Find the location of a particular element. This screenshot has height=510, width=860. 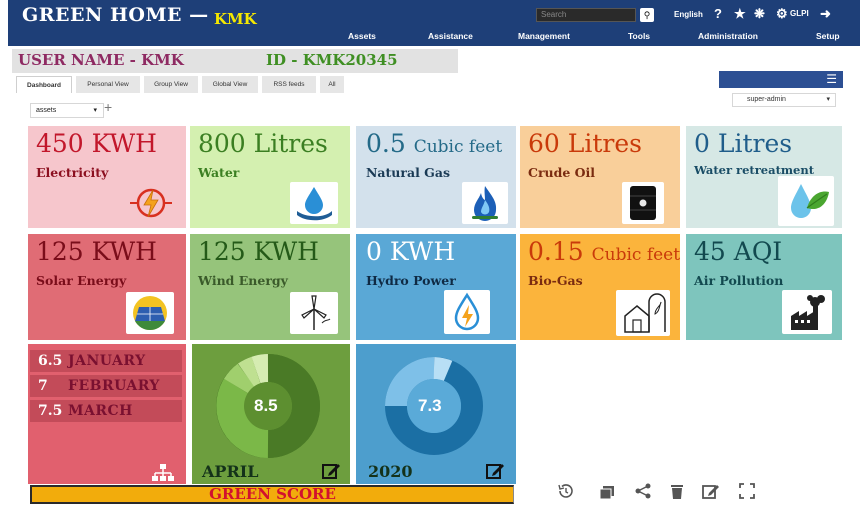

user-info-bar: USER NAME - KMK ID - KMK20345 is located at coordinates (235, 61).